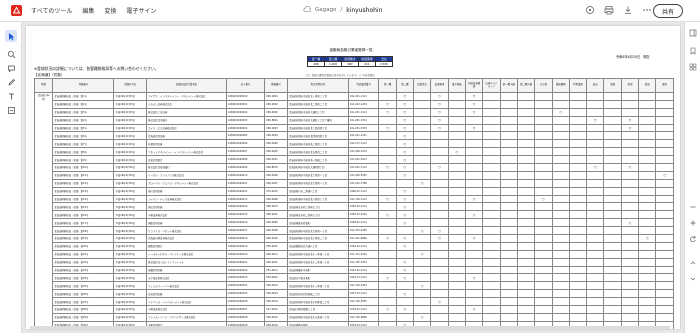 Image resolution: width=700 pixels, height=333 pixels. I want to click on rotate-icon, so click(693, 239).